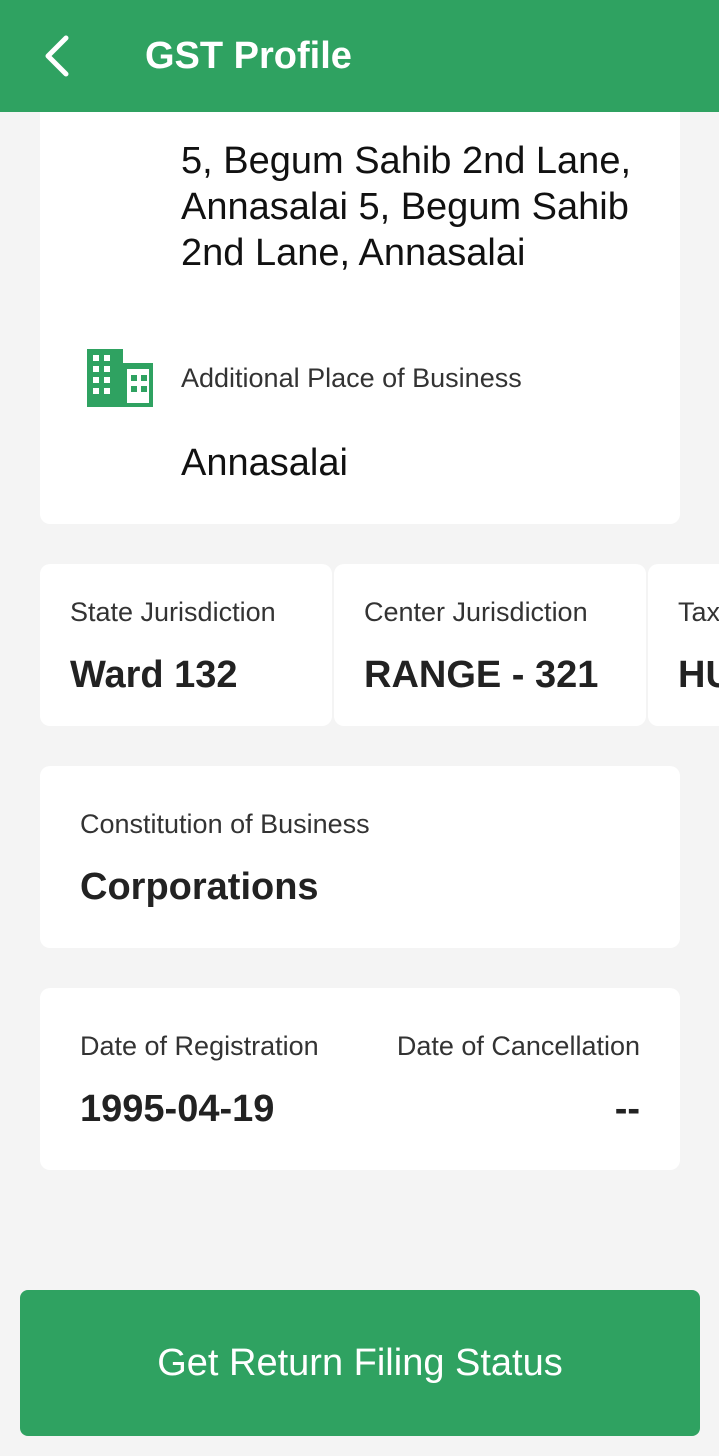 This screenshot has width=719, height=1456. I want to click on constitution-card: Constitution of Business Corporations, so click(360, 857).